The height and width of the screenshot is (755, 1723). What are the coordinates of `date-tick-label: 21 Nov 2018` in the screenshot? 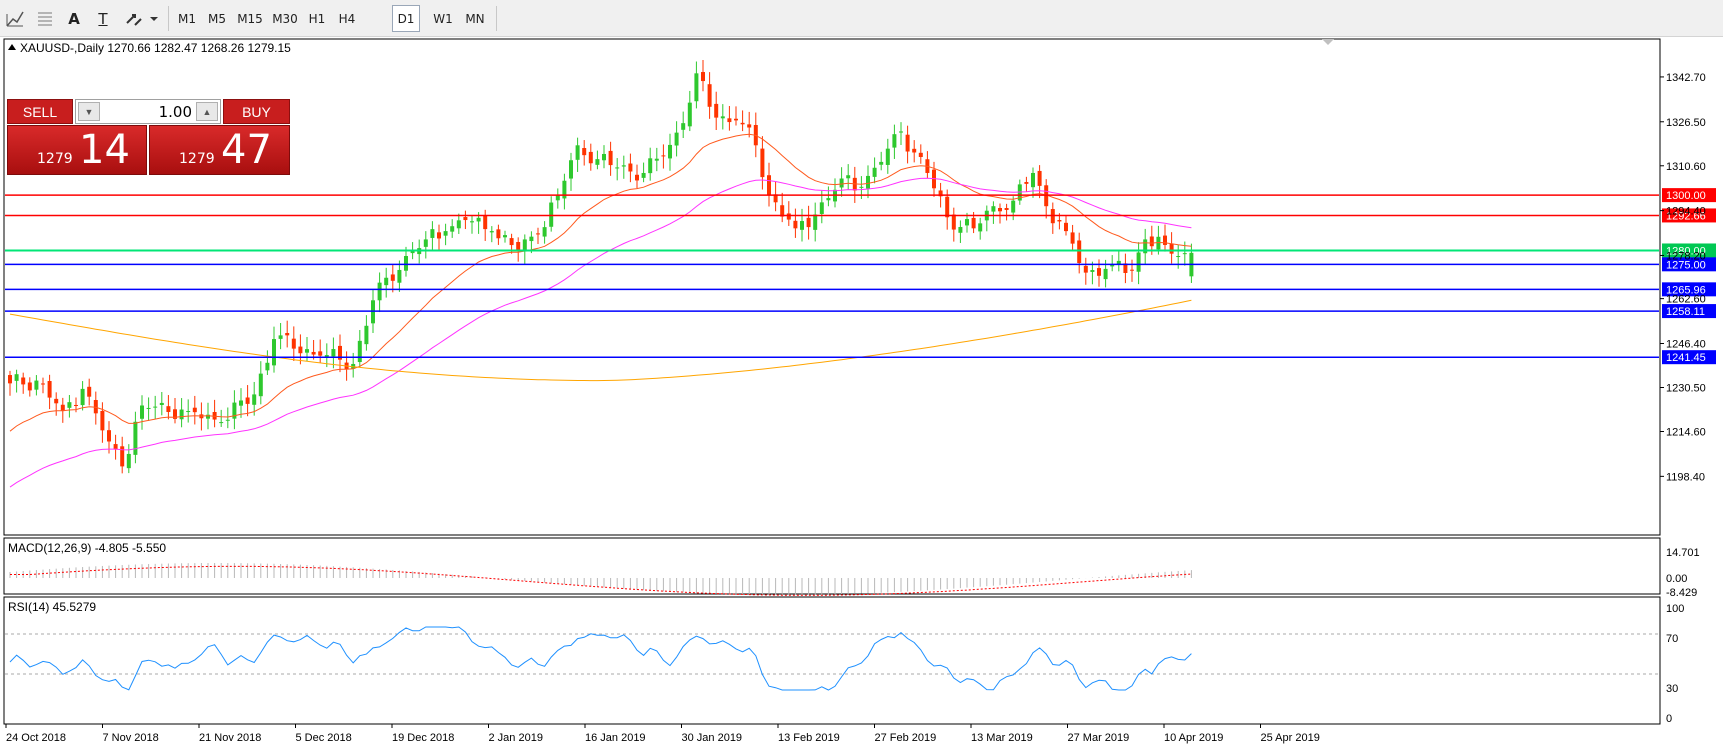 It's located at (230, 738).